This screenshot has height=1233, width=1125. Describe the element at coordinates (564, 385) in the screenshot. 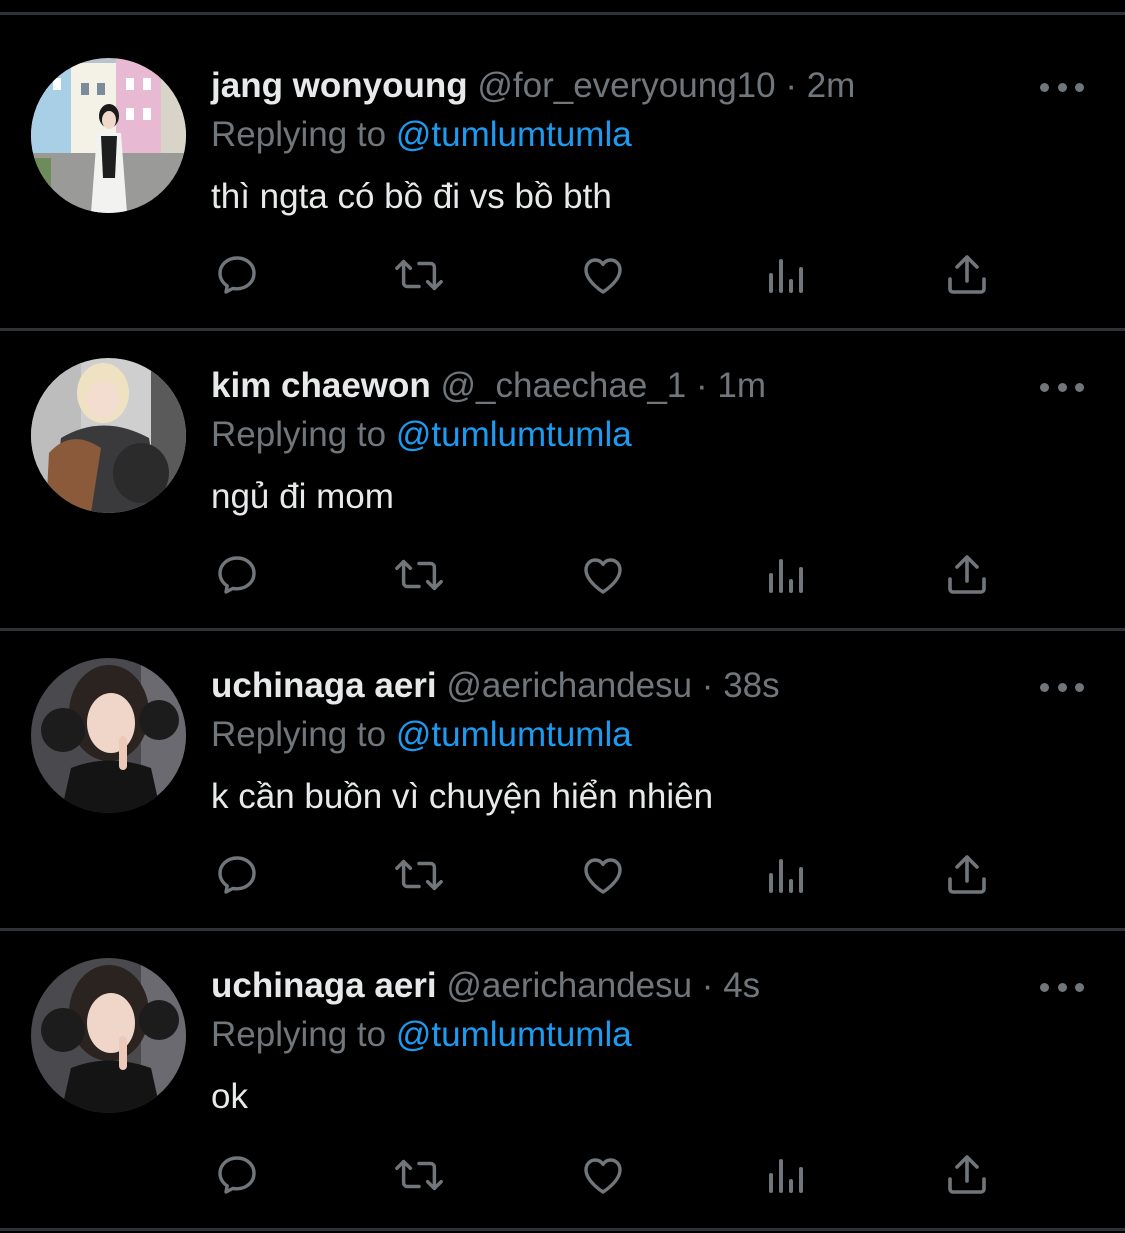

I see `user-handle: @_chaechae_1` at that location.